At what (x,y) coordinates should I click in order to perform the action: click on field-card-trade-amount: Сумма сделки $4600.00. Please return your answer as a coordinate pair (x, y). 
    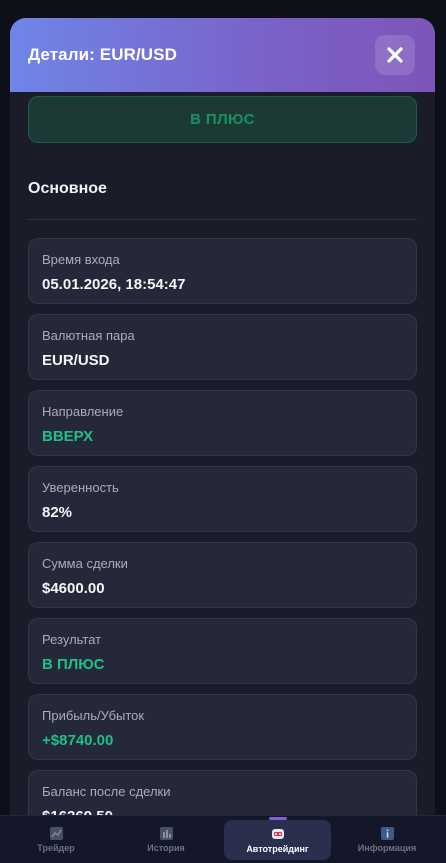
    Looking at the image, I should click on (222, 575).